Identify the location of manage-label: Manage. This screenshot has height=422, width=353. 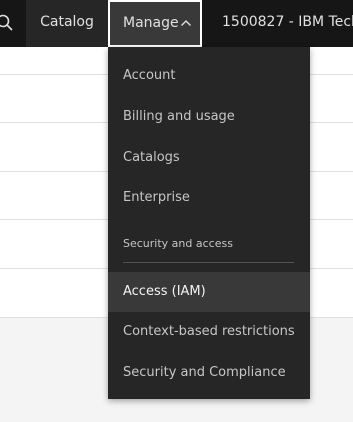
(151, 23).